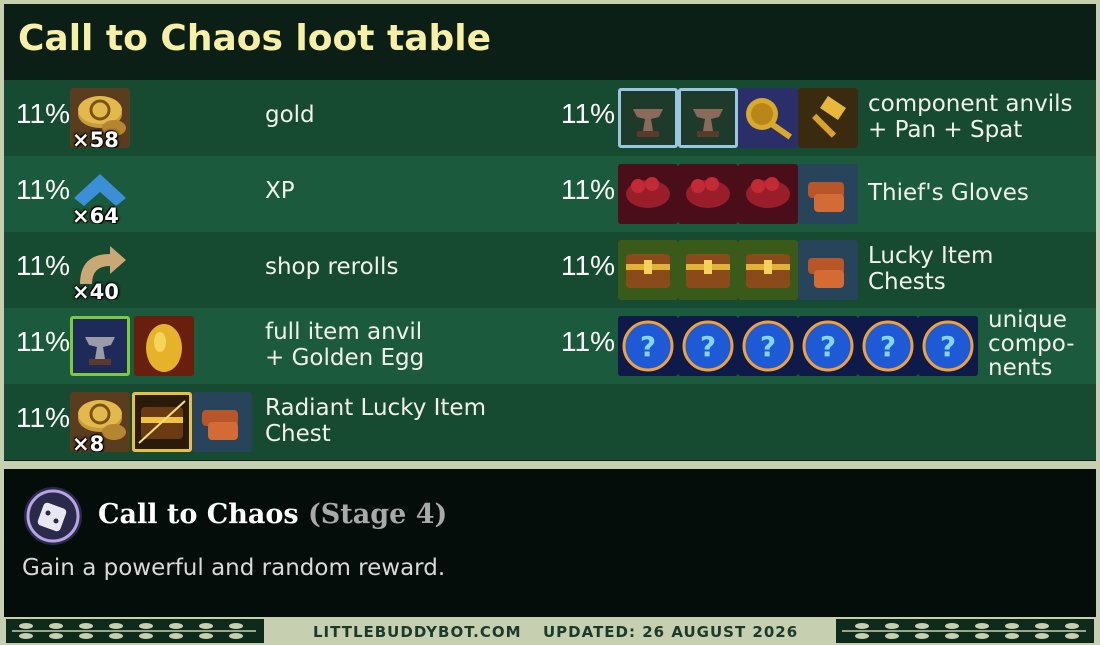 The height and width of the screenshot is (645, 1100). I want to click on loot-label: full item anvil + Golden Egg, so click(344, 345).